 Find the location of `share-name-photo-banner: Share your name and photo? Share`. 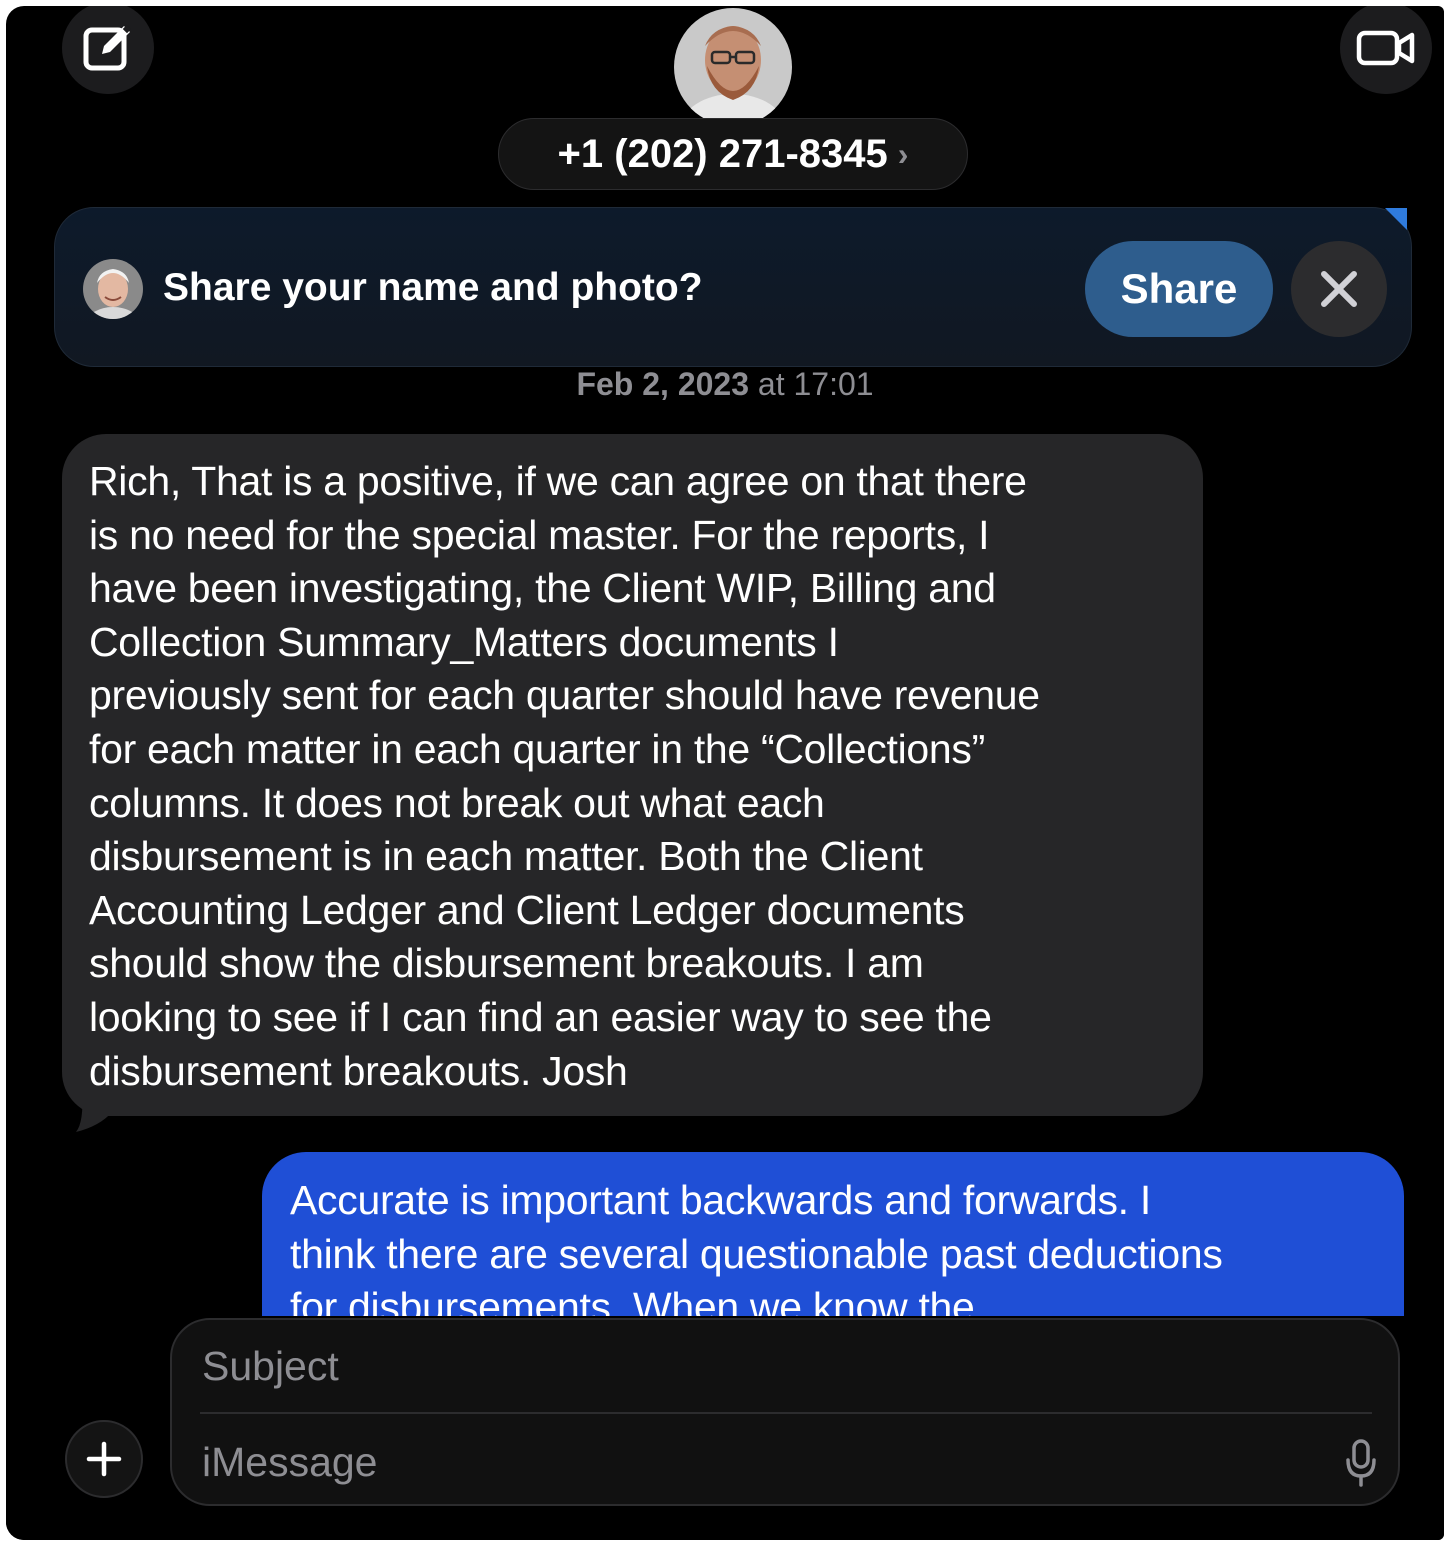

share-name-photo-banner: Share your name and photo? Share is located at coordinates (733, 287).